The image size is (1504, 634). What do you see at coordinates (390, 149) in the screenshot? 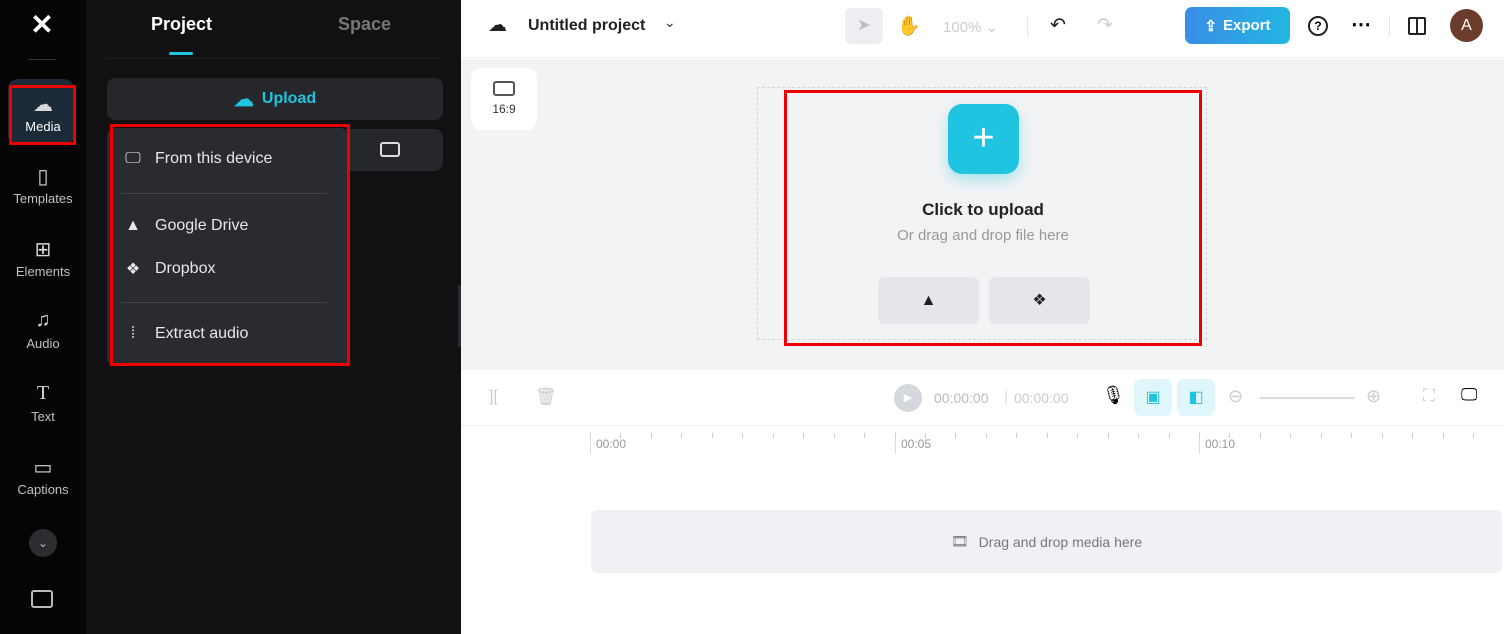
I see `screen-record-icon` at bounding box center [390, 149].